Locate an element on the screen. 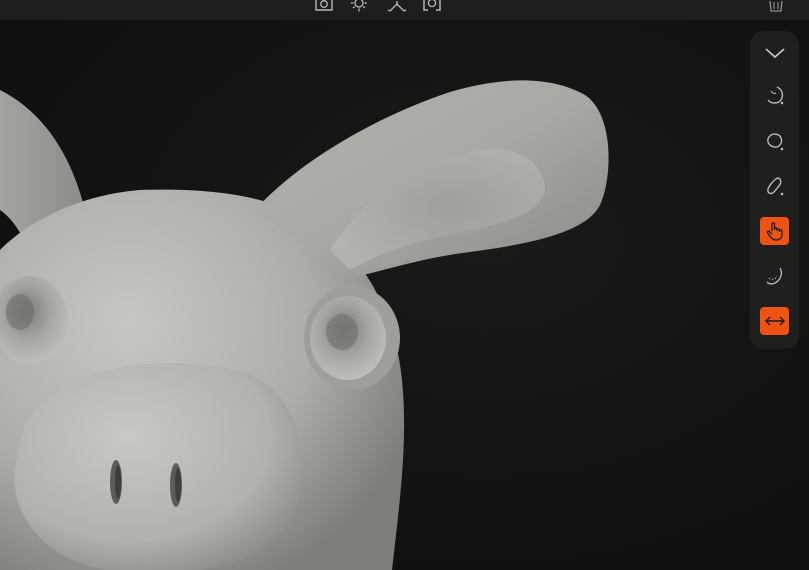  view-focus-icon is located at coordinates (432, 5).